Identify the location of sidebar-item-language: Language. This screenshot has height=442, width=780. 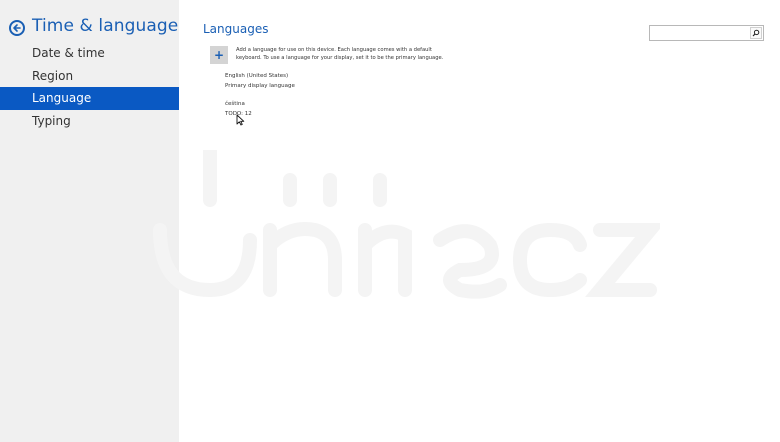
(89, 98).